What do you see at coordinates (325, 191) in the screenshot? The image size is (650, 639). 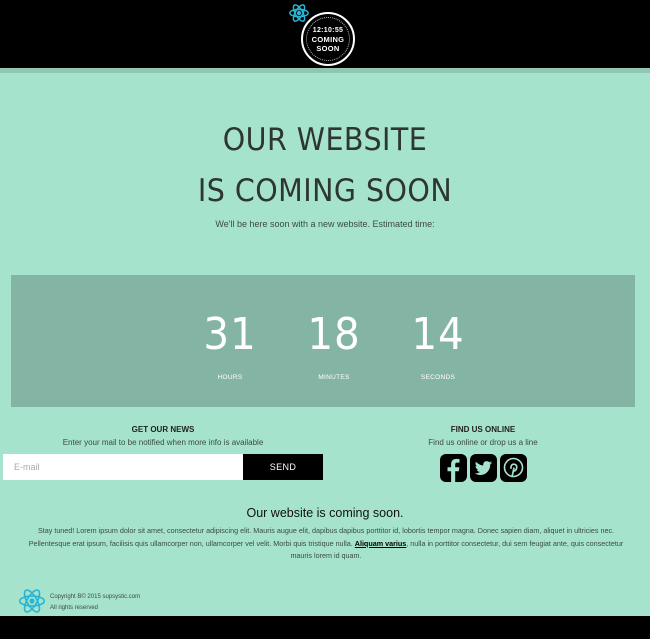 I see `hero-title-line-2: IS COMING SOON` at bounding box center [325, 191].